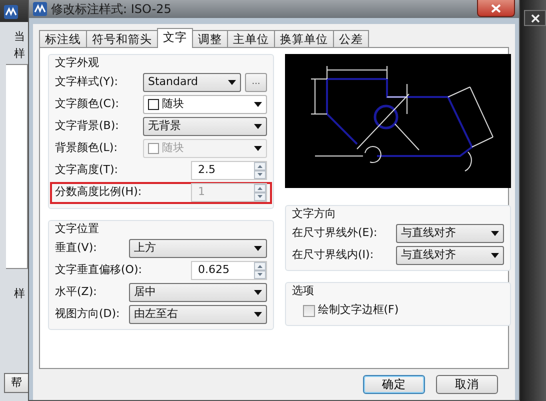  I want to click on group-title: 文字外观, so click(77, 63).